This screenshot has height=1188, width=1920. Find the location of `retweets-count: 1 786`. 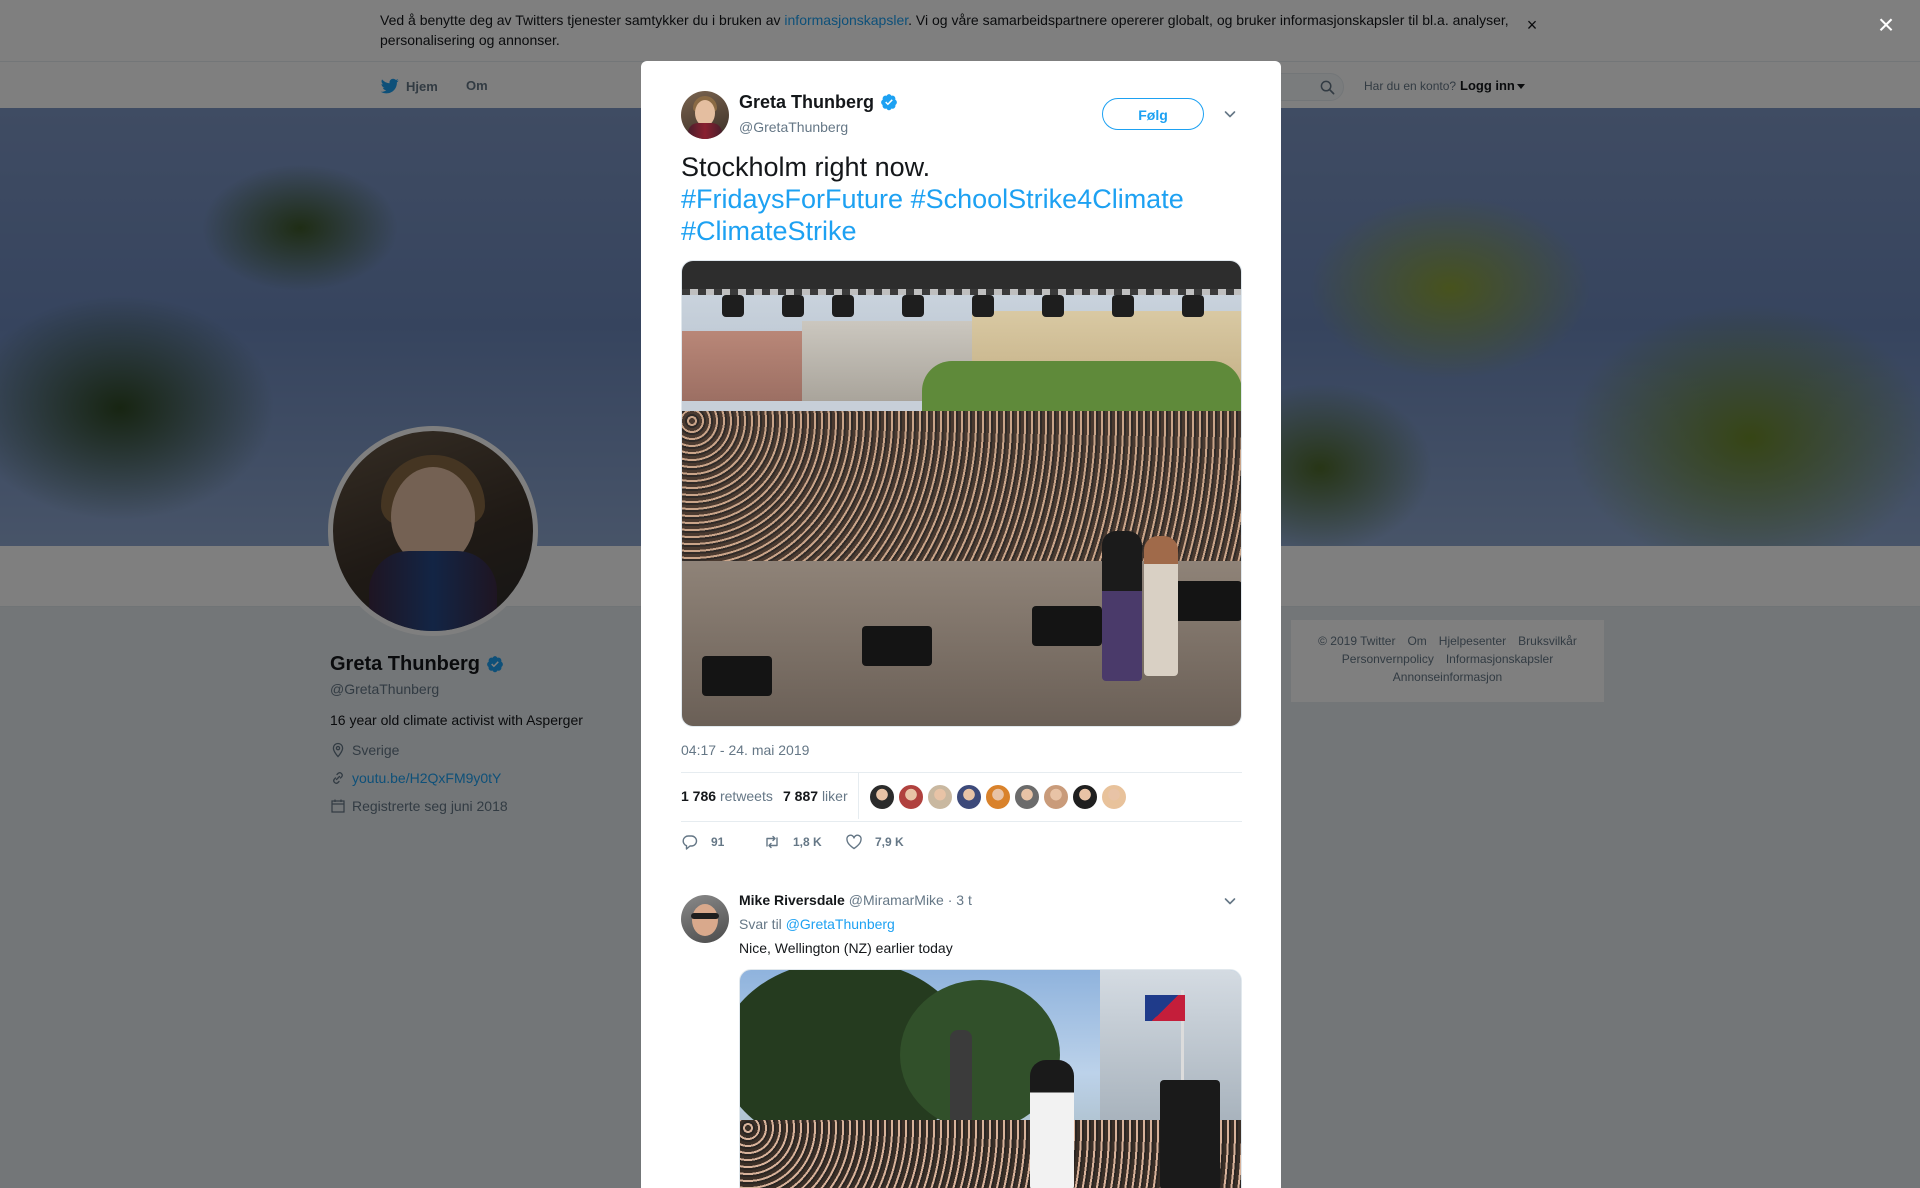

retweets-count: 1 786 is located at coordinates (699, 796).